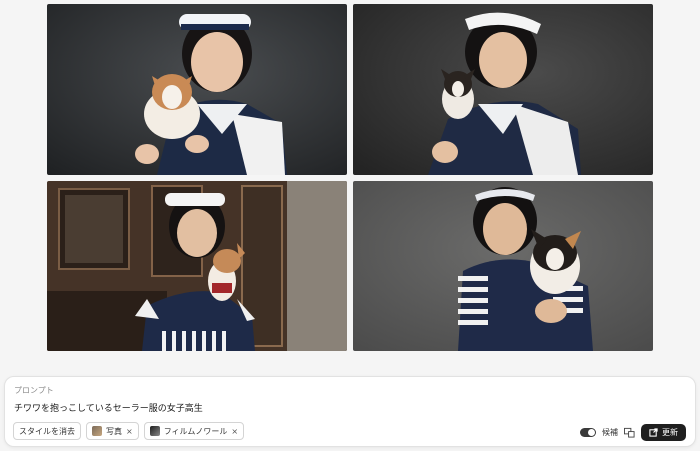 This screenshot has height=451, width=700. I want to click on style-chip-label: 写真, so click(114, 431).